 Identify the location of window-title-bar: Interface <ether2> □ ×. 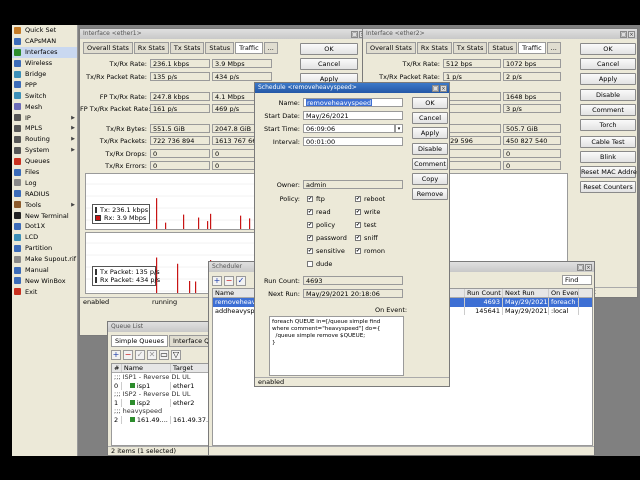
(500, 34).